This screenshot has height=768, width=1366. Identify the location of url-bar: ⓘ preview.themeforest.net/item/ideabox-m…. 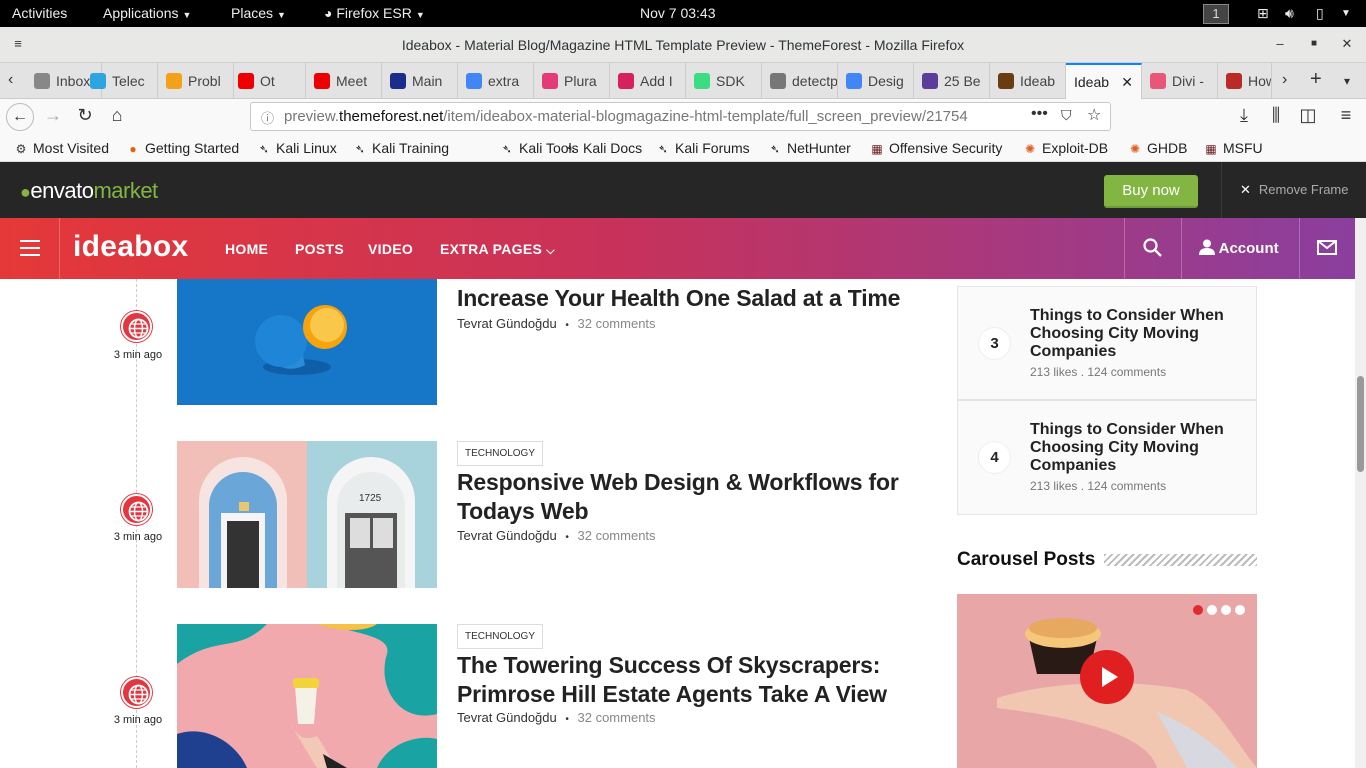
(680, 116).